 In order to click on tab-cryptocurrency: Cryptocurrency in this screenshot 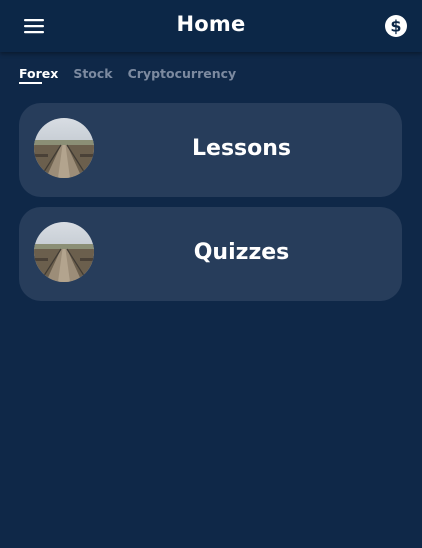, I will do `click(182, 75)`.